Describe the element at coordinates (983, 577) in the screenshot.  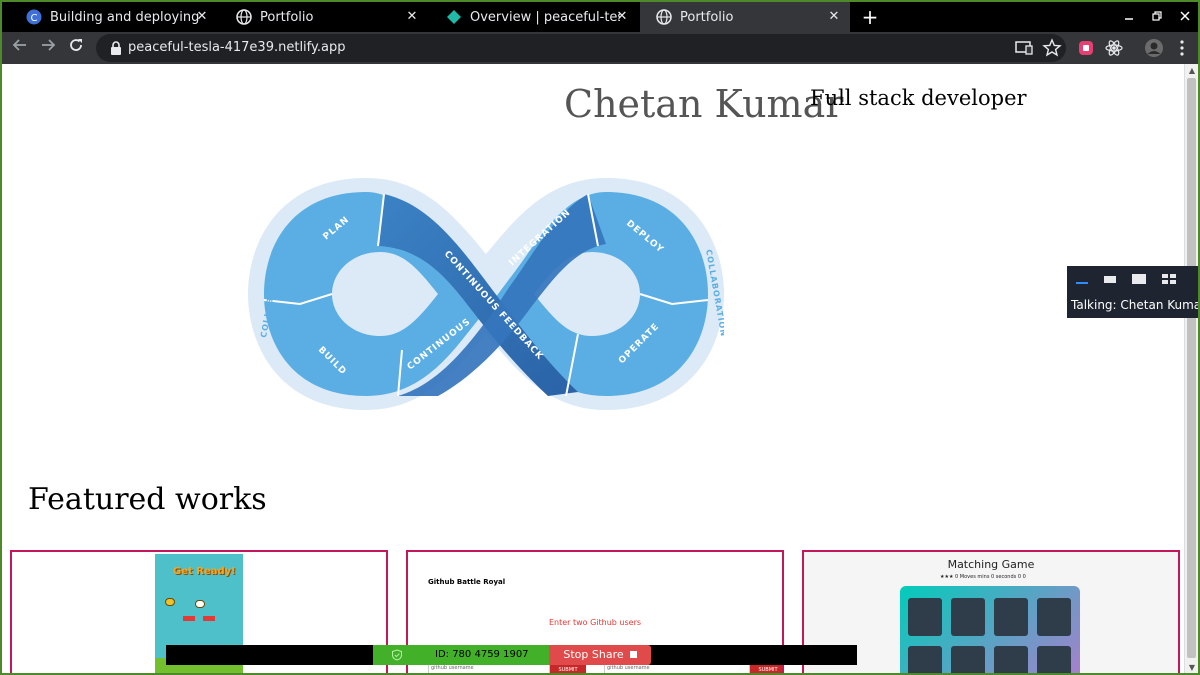
I see `matching-game-score: ★★★ 0 Moves mins 0 seconds 0 0` at that location.